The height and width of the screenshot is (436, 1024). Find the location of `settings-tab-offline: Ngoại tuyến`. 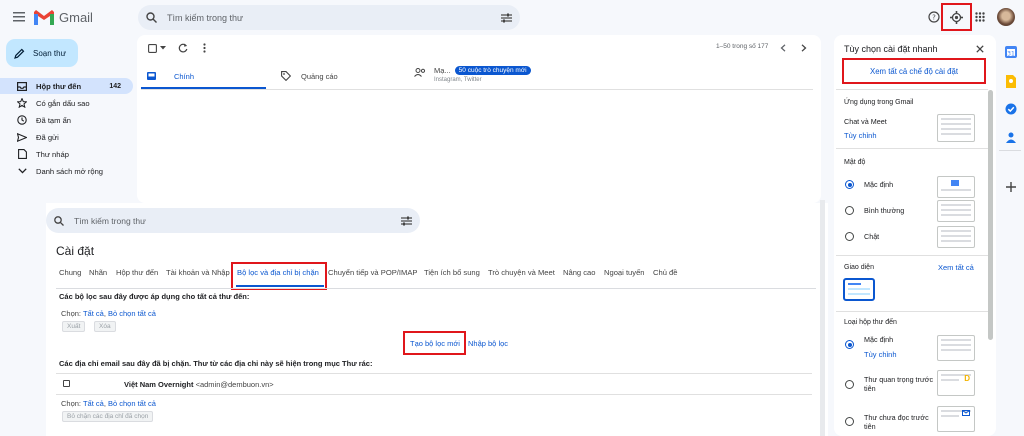

settings-tab-offline: Ngoại tuyến is located at coordinates (624, 272).